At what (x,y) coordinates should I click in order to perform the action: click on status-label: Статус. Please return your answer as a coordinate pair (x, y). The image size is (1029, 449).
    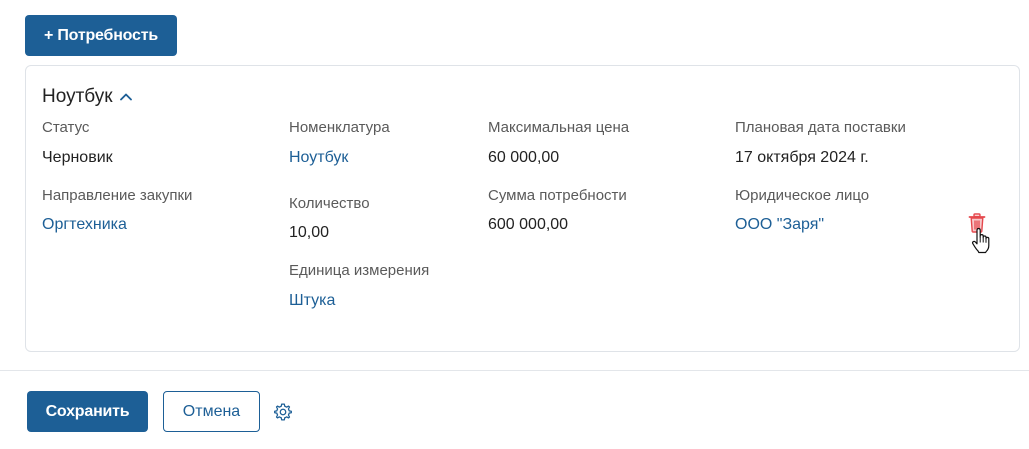
    Looking at the image, I should click on (66, 127).